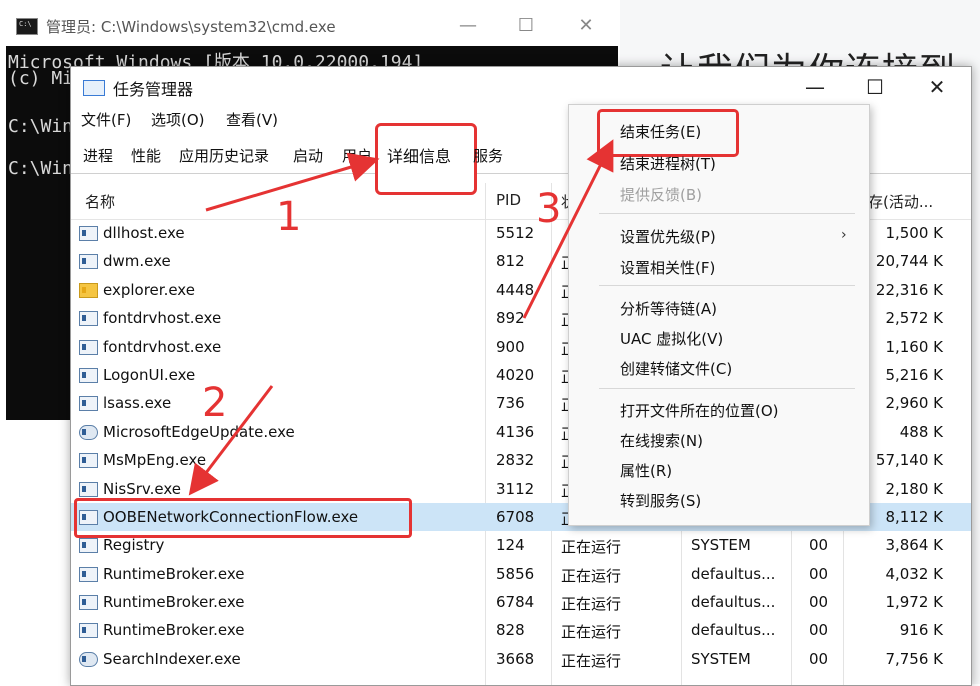 The height and width of the screenshot is (686, 980). I want to click on annotation-step-3: 3, so click(549, 209).